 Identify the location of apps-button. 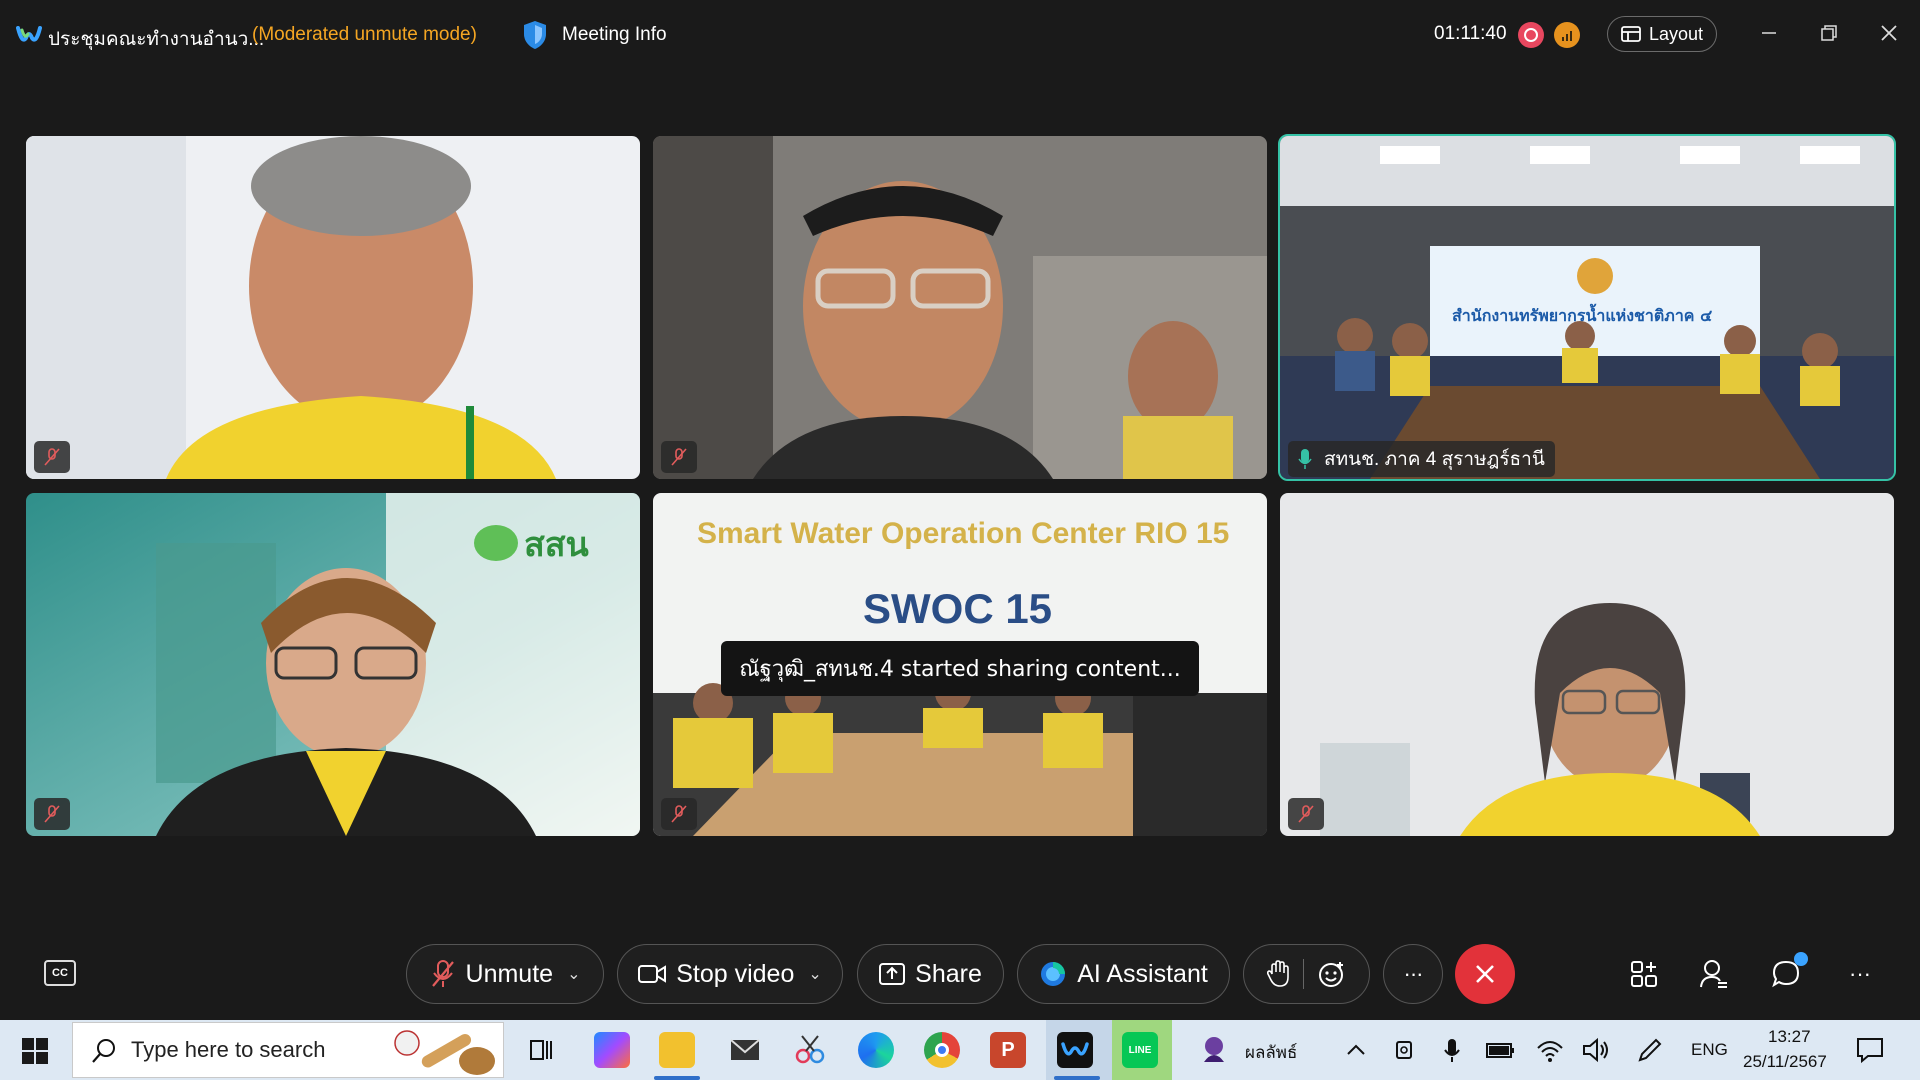
(1644, 974).